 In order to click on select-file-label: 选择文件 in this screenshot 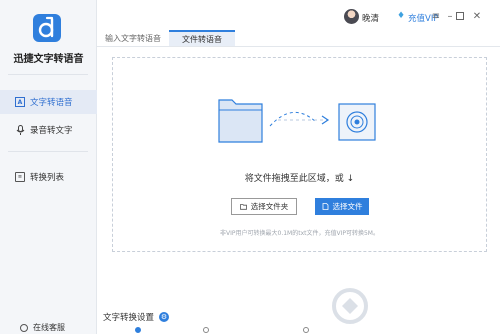, I will do `click(347, 206)`.